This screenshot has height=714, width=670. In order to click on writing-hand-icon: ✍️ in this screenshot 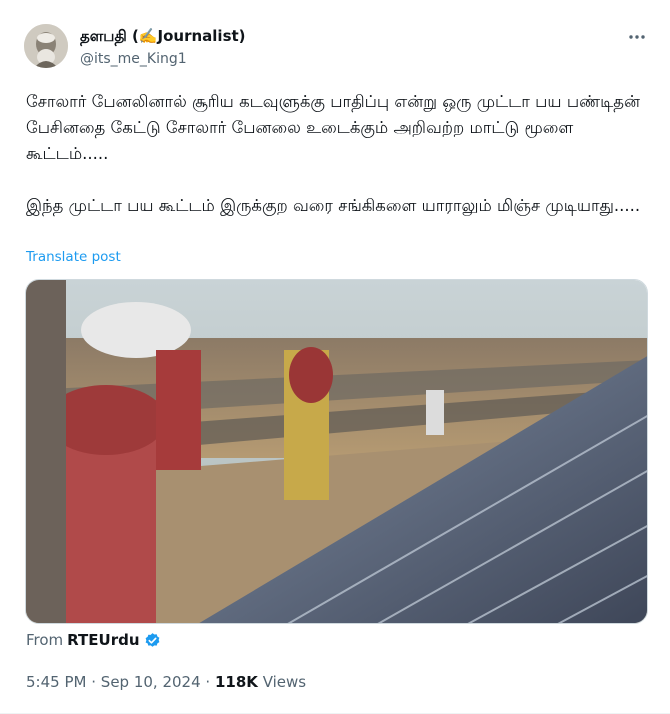, I will do `click(148, 36)`.